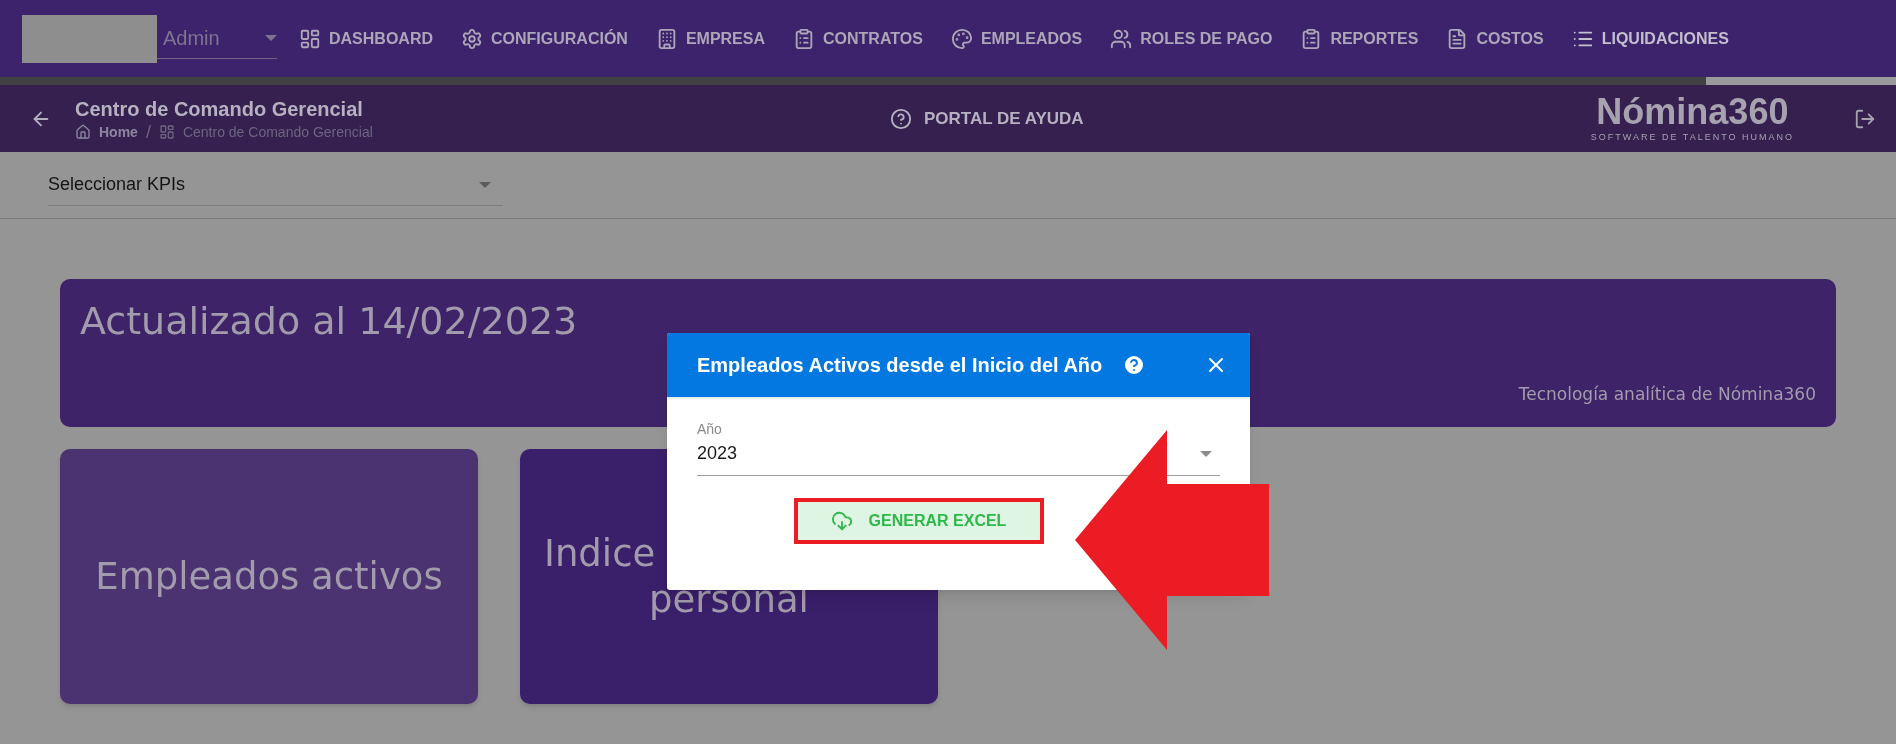 The height and width of the screenshot is (744, 1896). Describe the element at coordinates (1667, 394) in the screenshot. I see `banner-footer: Tecnología analítica de Nómina360` at that location.